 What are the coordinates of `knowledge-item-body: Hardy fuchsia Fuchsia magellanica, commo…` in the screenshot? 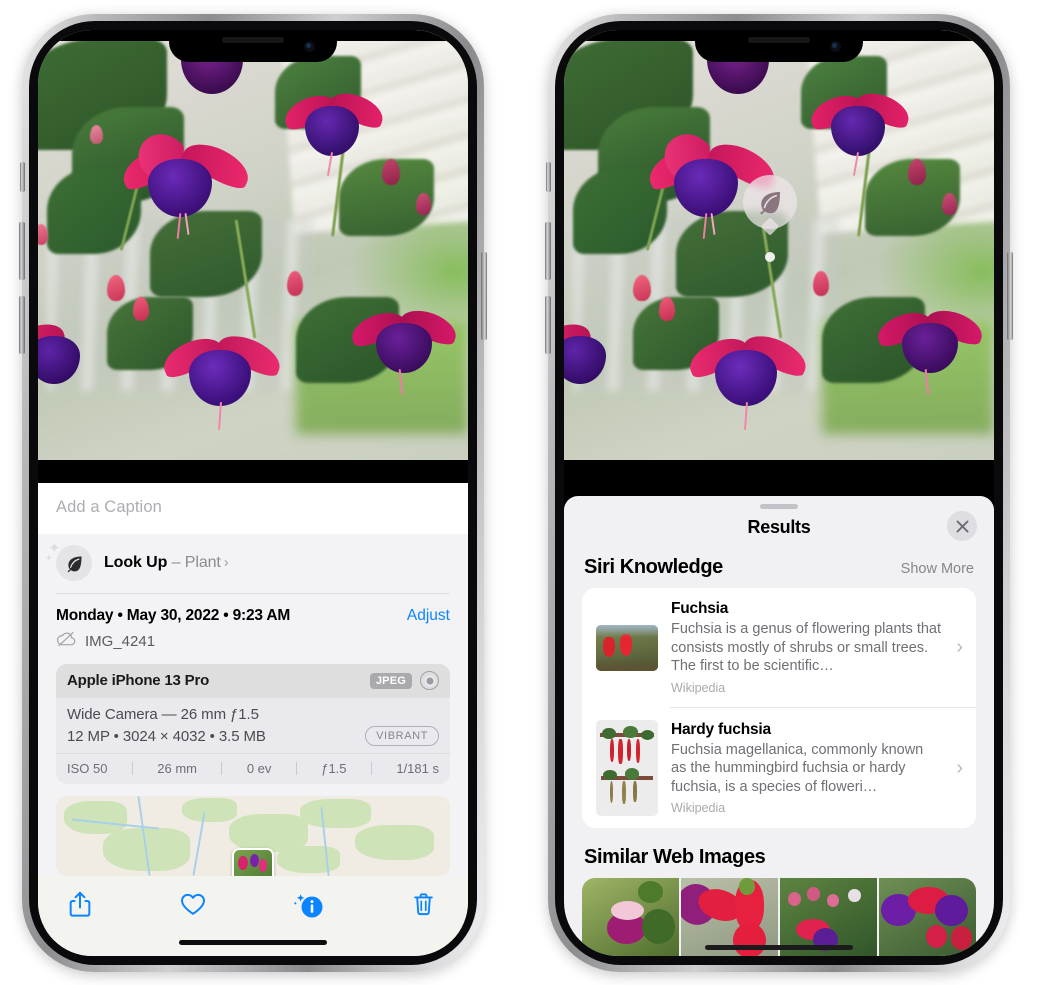 It's located at (806, 768).